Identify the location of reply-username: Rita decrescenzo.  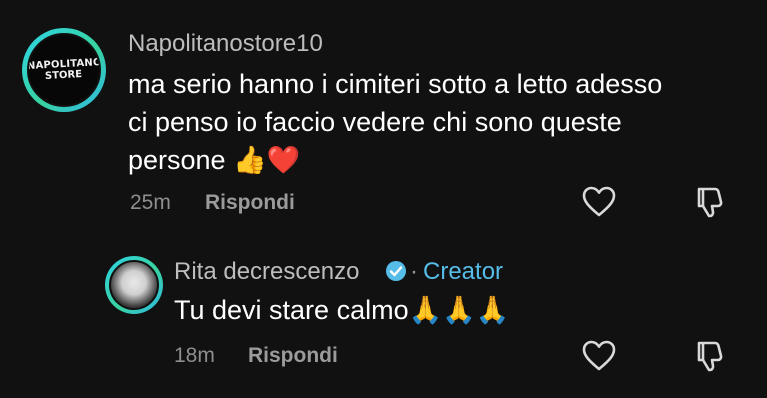
(266, 272).